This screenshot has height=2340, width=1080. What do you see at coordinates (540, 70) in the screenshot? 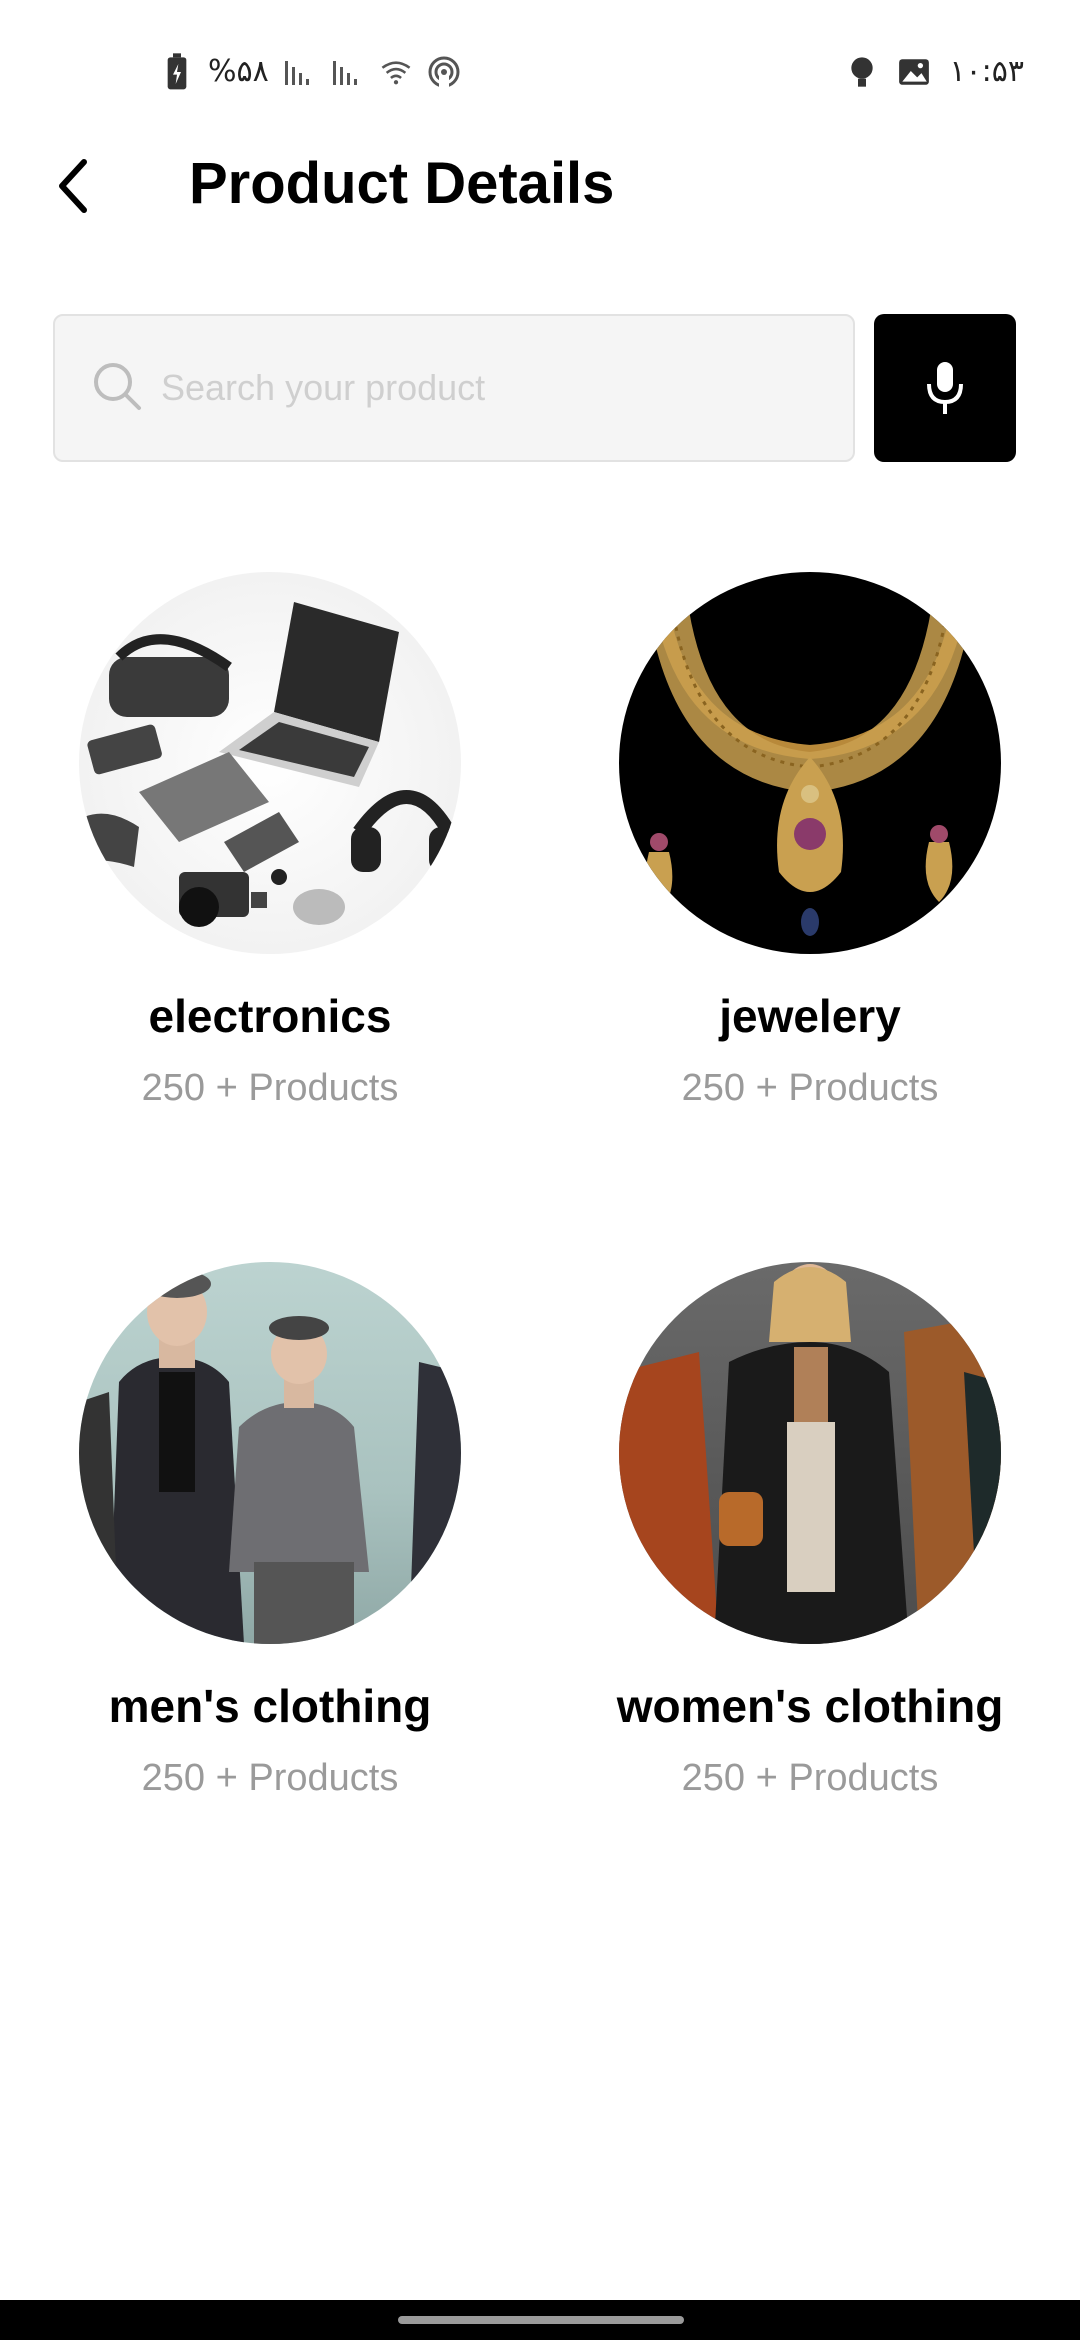
I see `status-bar: %۵۸ ۱۰:۵۳` at bounding box center [540, 70].